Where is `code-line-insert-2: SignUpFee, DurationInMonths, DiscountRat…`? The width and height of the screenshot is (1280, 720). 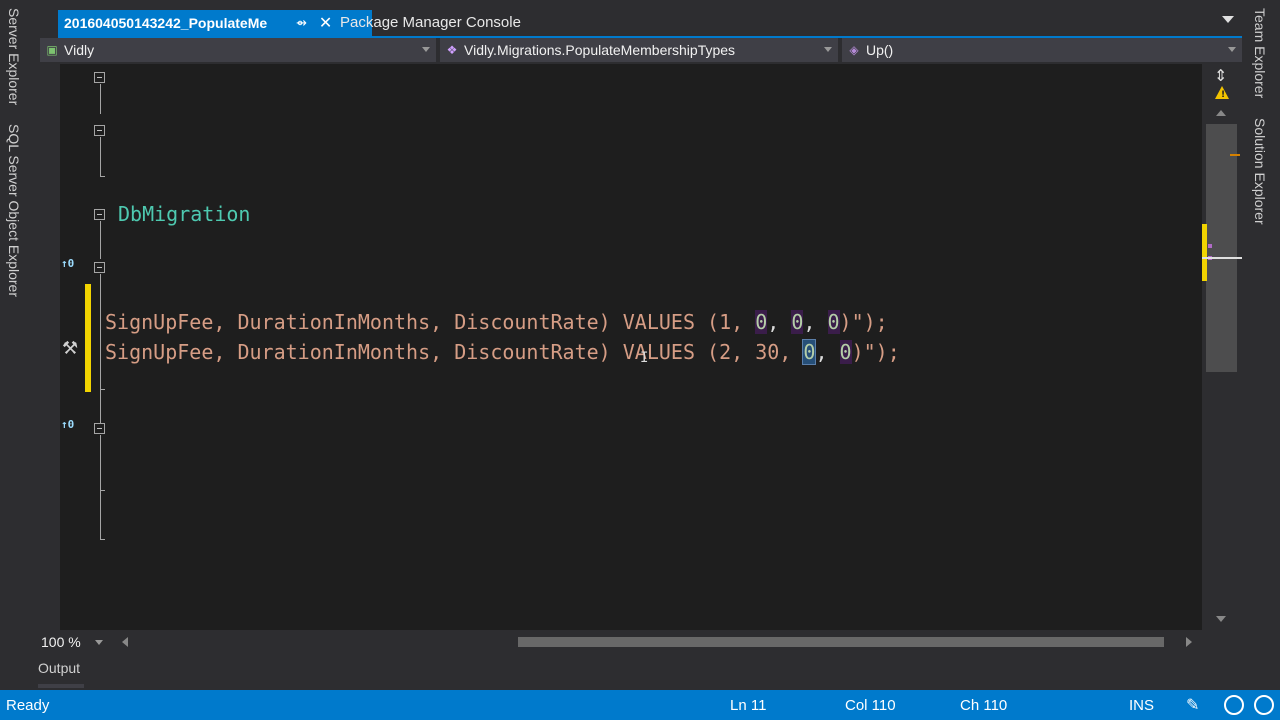
code-line-insert-2: SignUpFee, DurationInMonths, DiscountRat… is located at coordinates (502, 352).